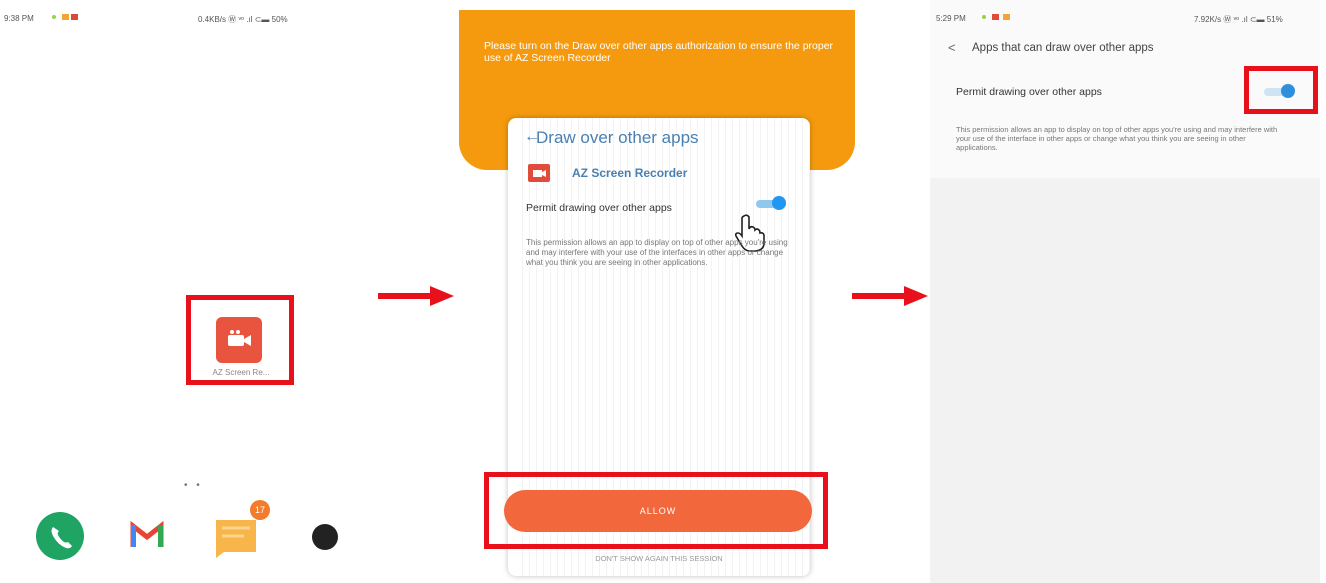 The height and width of the screenshot is (583, 1326). I want to click on dont-show-again-link: DON'T SHOW AGAIN THIS SESSION, so click(659, 558).